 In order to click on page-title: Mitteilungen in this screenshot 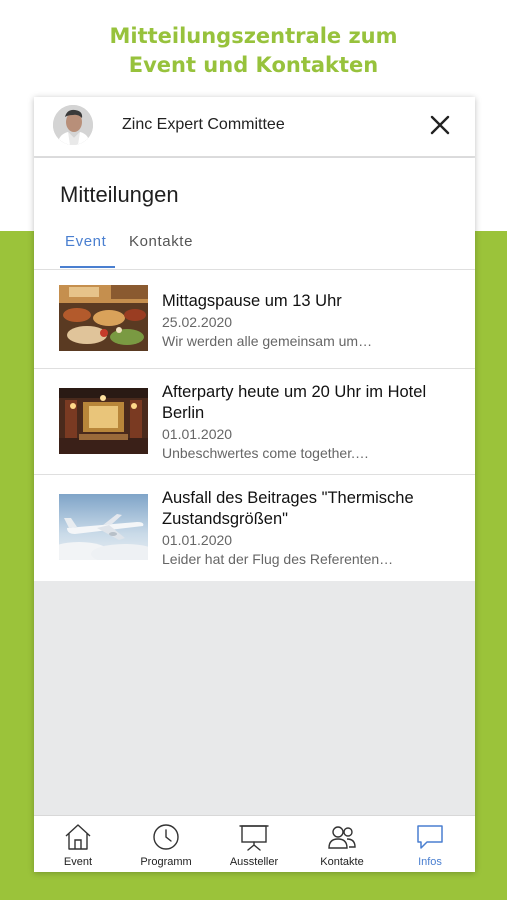, I will do `click(119, 194)`.